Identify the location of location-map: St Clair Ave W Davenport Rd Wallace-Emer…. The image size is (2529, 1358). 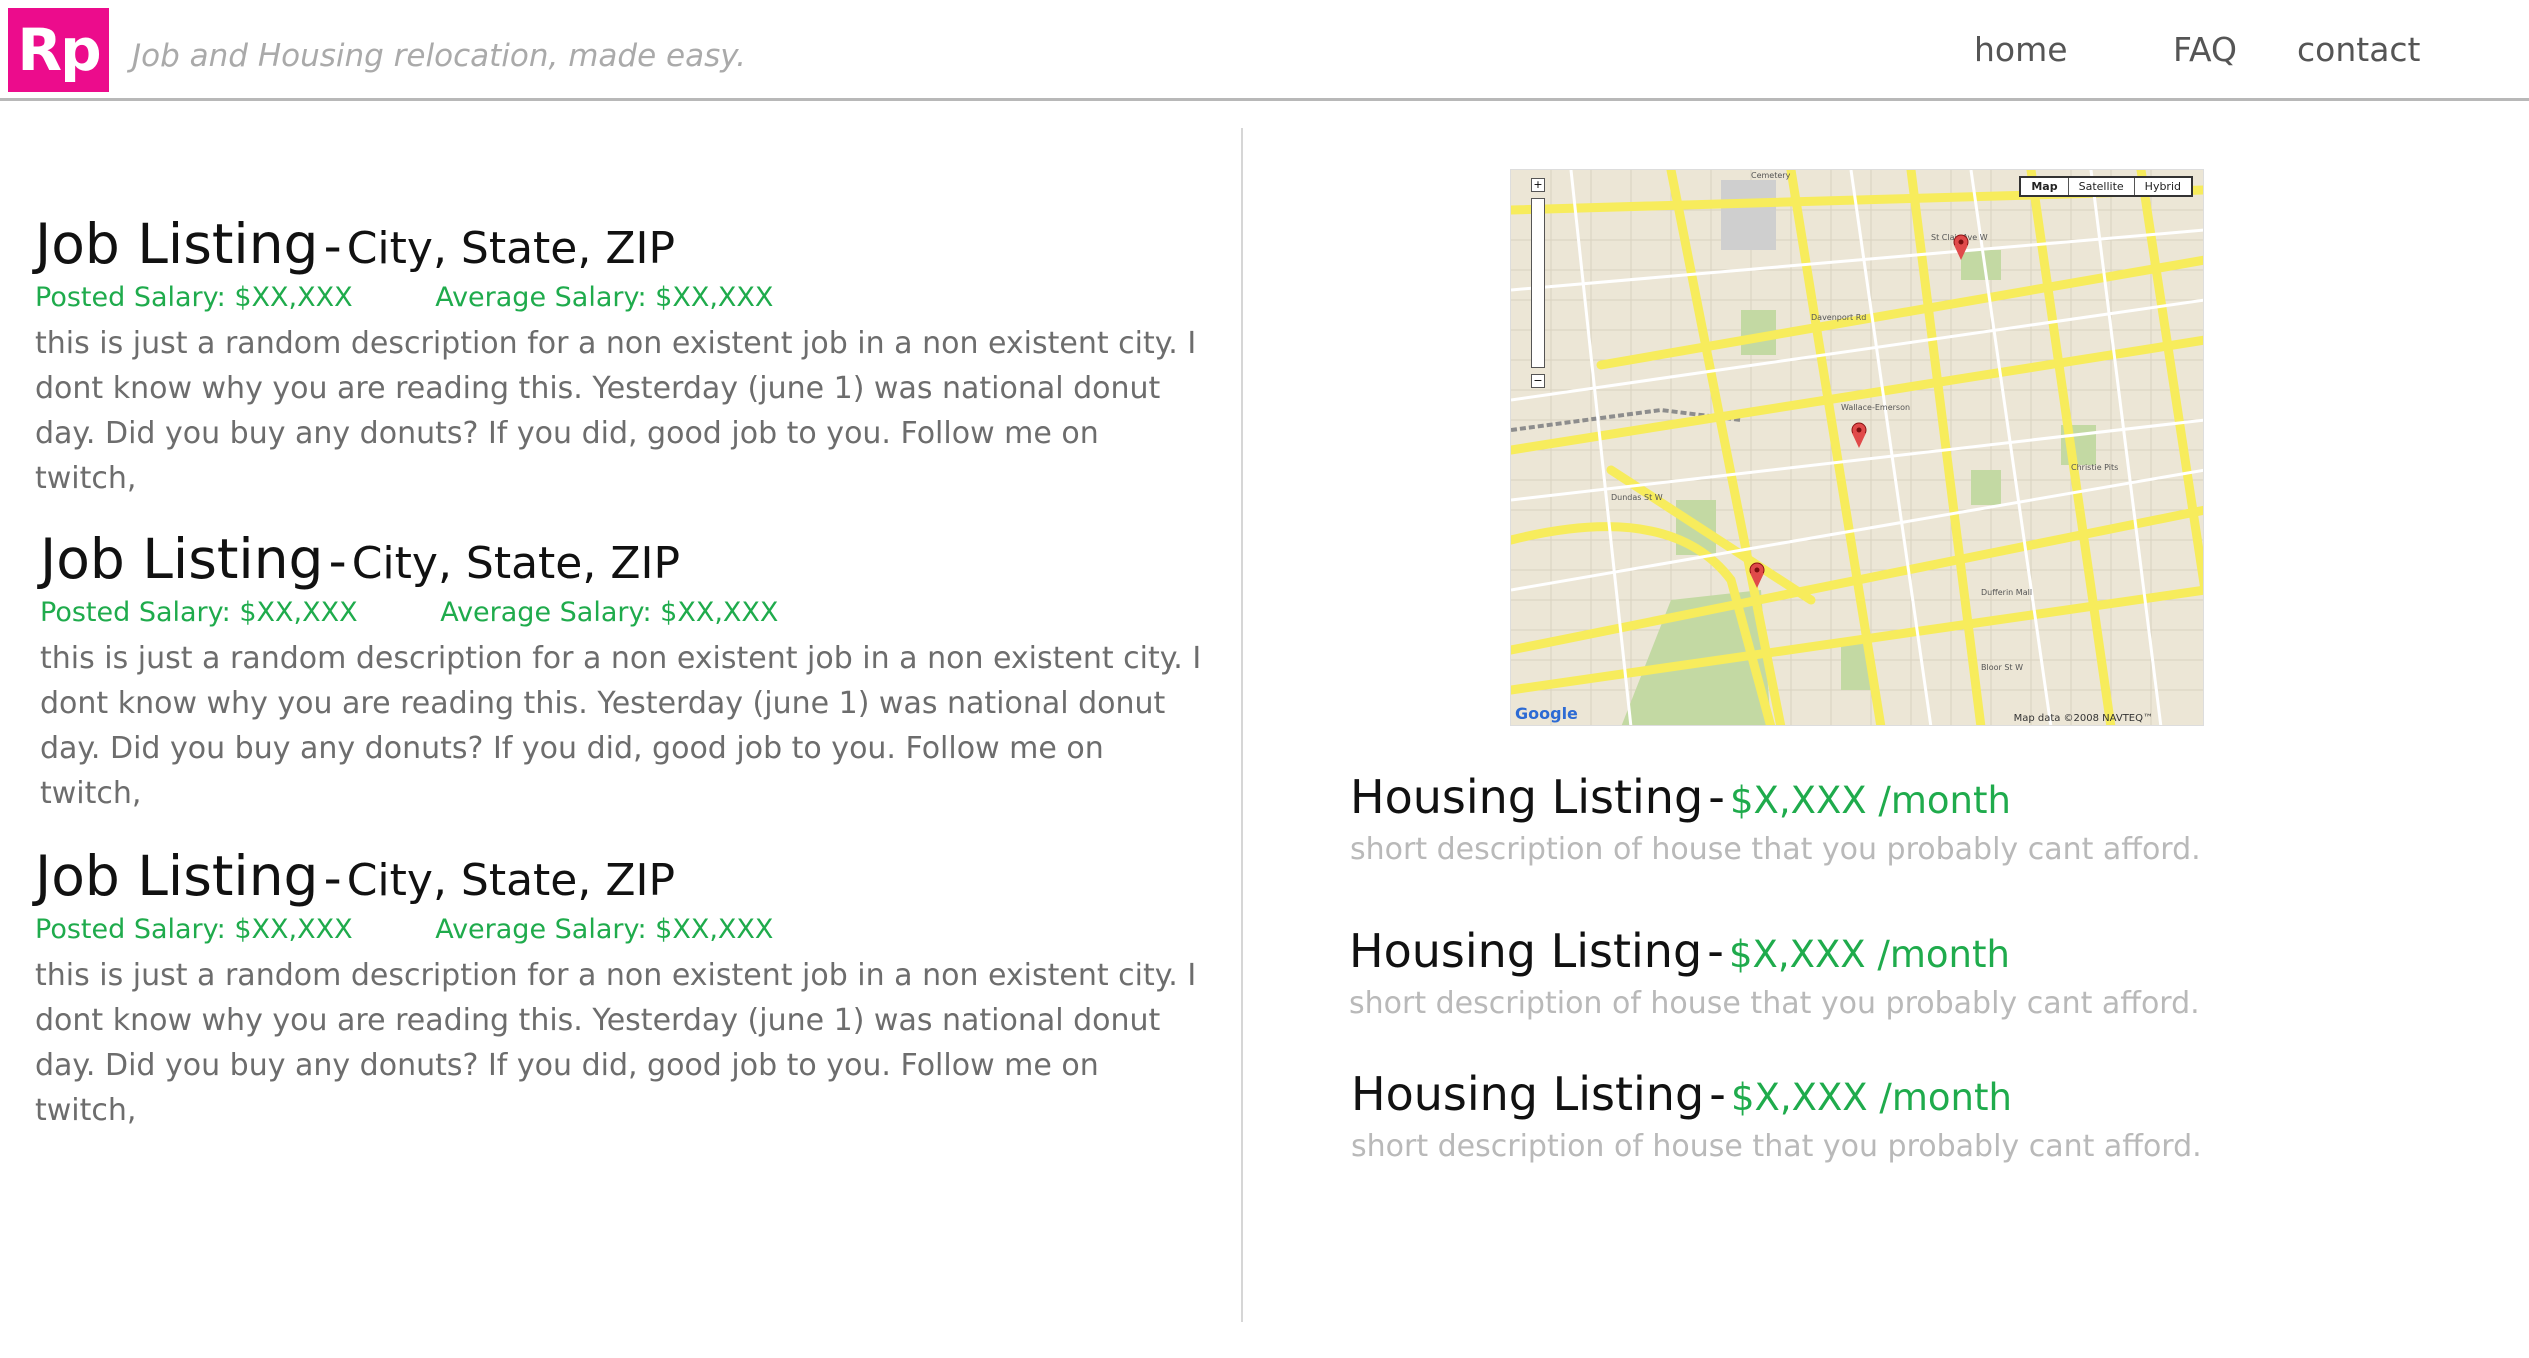
(1857, 447).